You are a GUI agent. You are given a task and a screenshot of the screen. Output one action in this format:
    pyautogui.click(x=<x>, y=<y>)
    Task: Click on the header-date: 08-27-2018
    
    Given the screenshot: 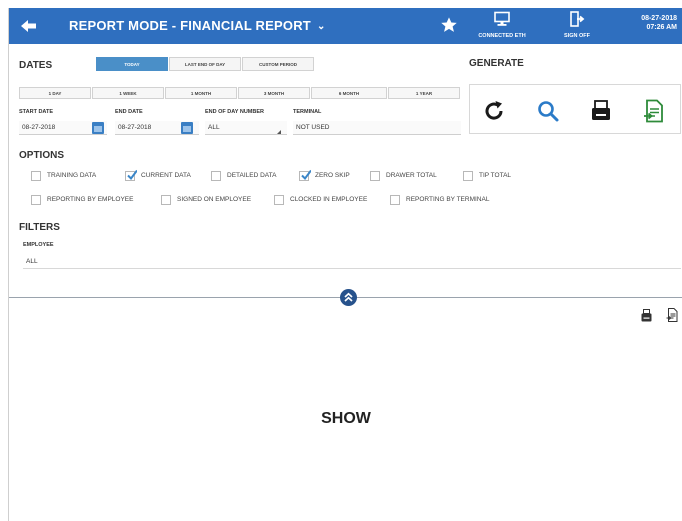 What is the action you would take?
    pyautogui.click(x=659, y=18)
    